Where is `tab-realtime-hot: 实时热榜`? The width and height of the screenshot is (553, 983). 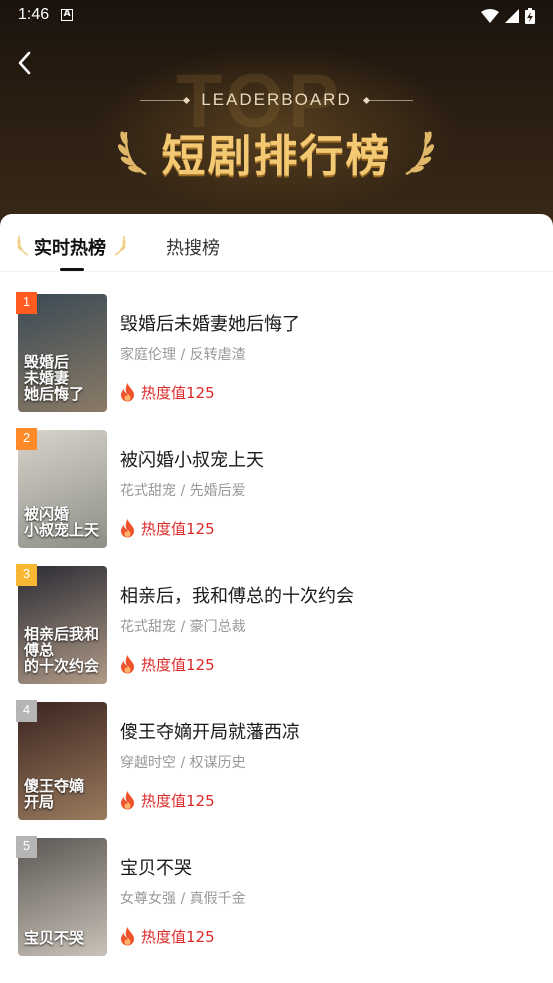
tab-realtime-hot: 实时热榜 is located at coordinates (70, 247).